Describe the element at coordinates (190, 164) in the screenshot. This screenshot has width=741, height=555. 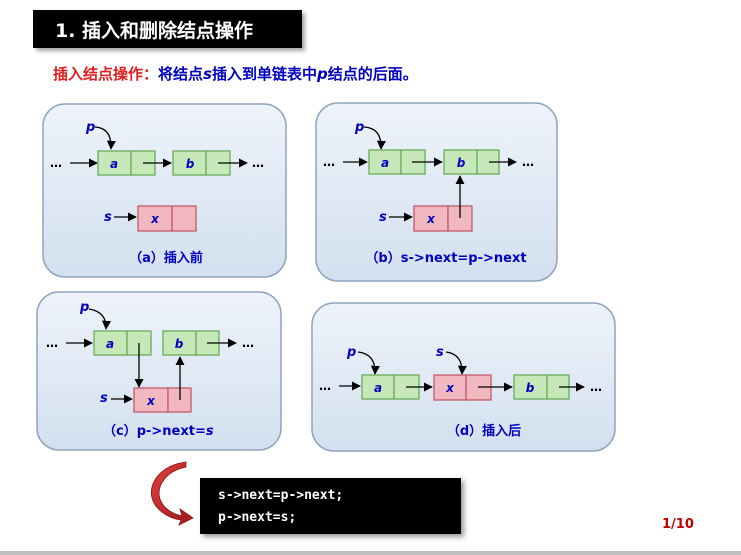
I see `panel-a-node-b-label: b` at that location.